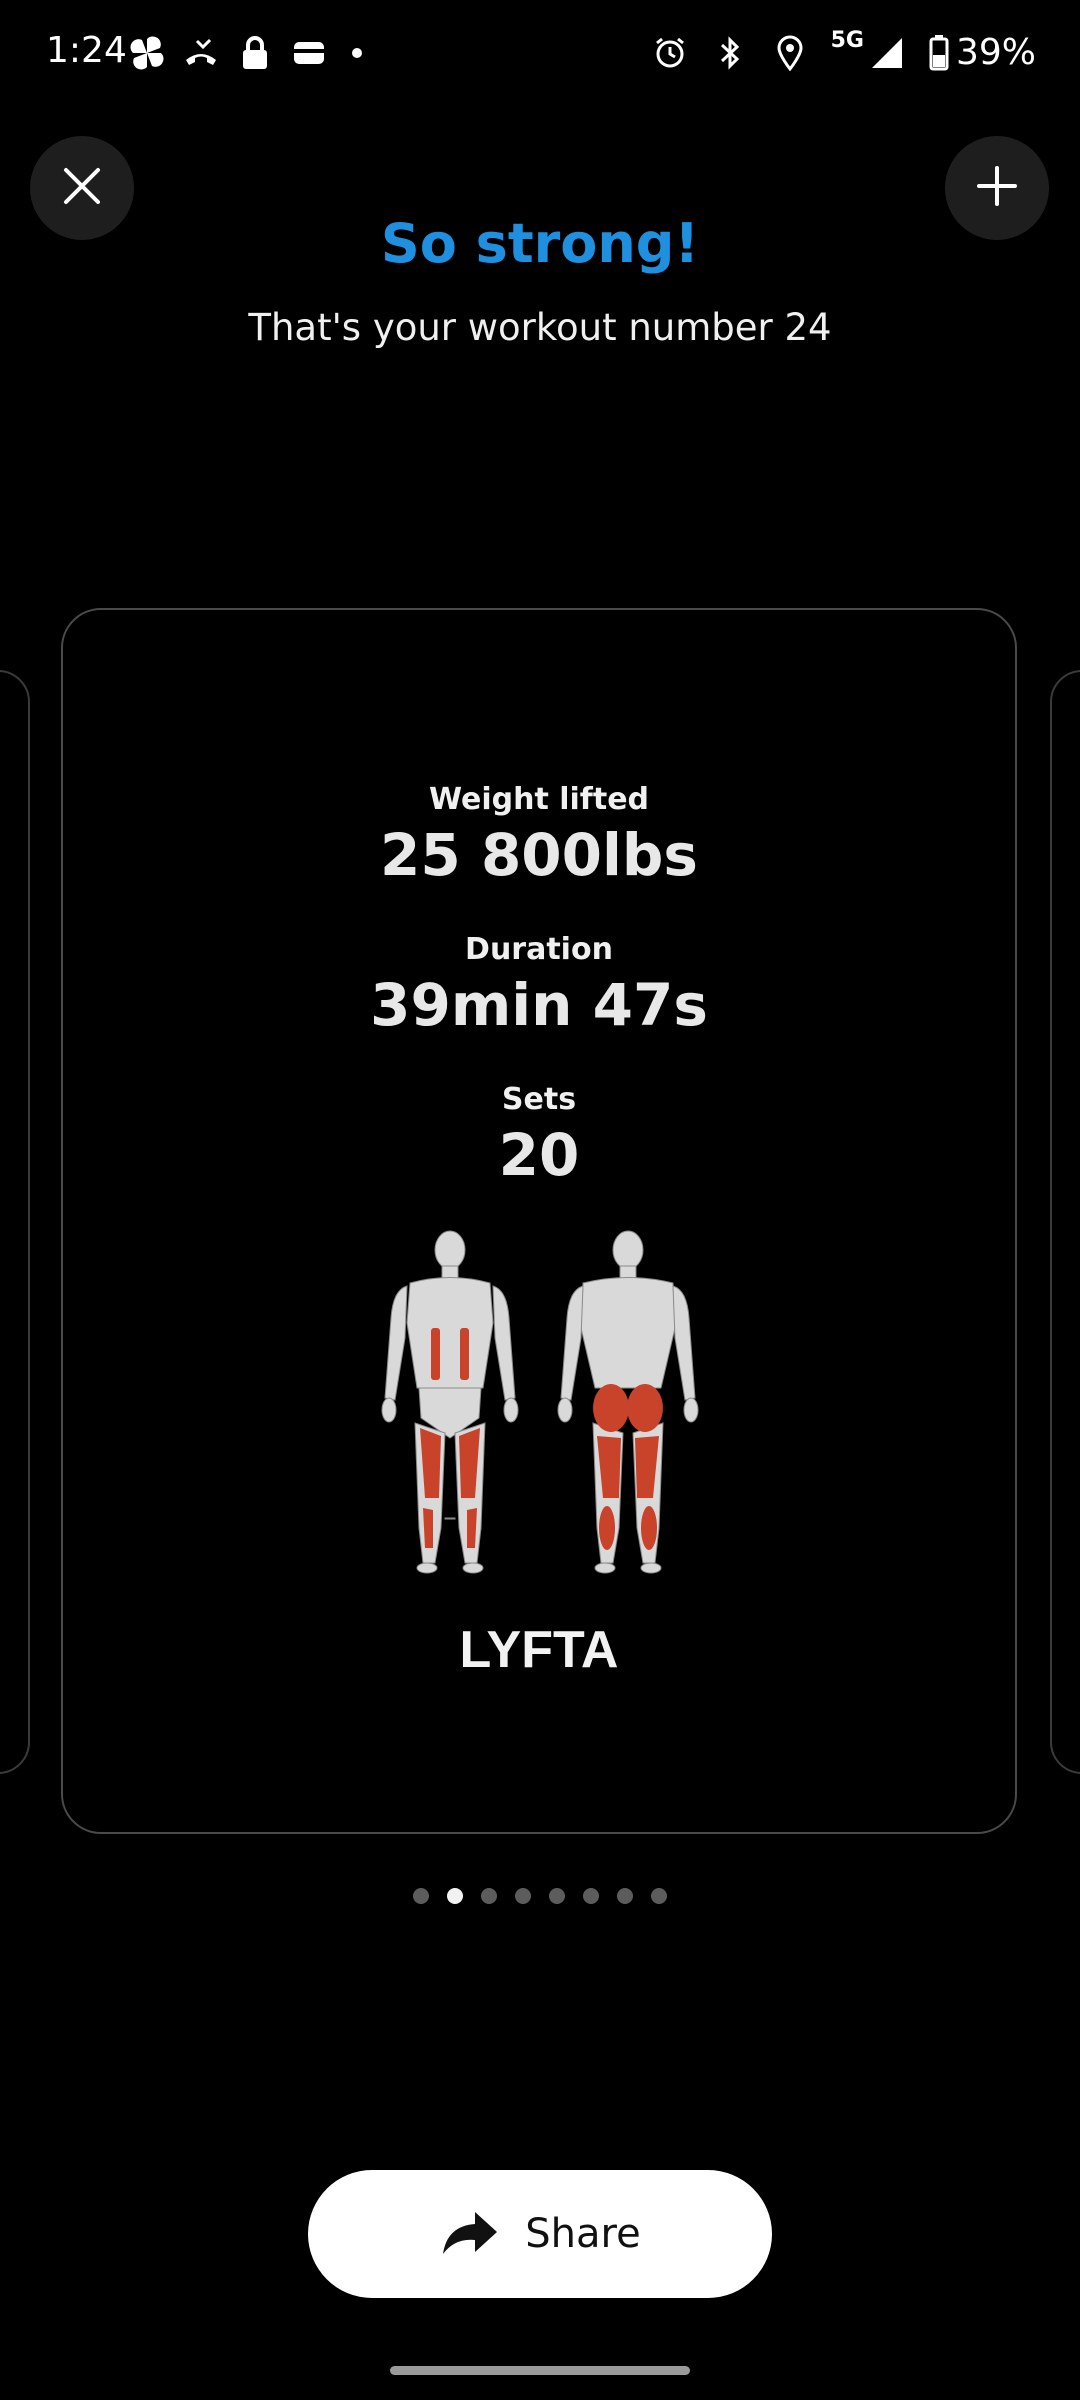 Image resolution: width=1080 pixels, height=2400 pixels. I want to click on share-label: Share, so click(583, 2234).